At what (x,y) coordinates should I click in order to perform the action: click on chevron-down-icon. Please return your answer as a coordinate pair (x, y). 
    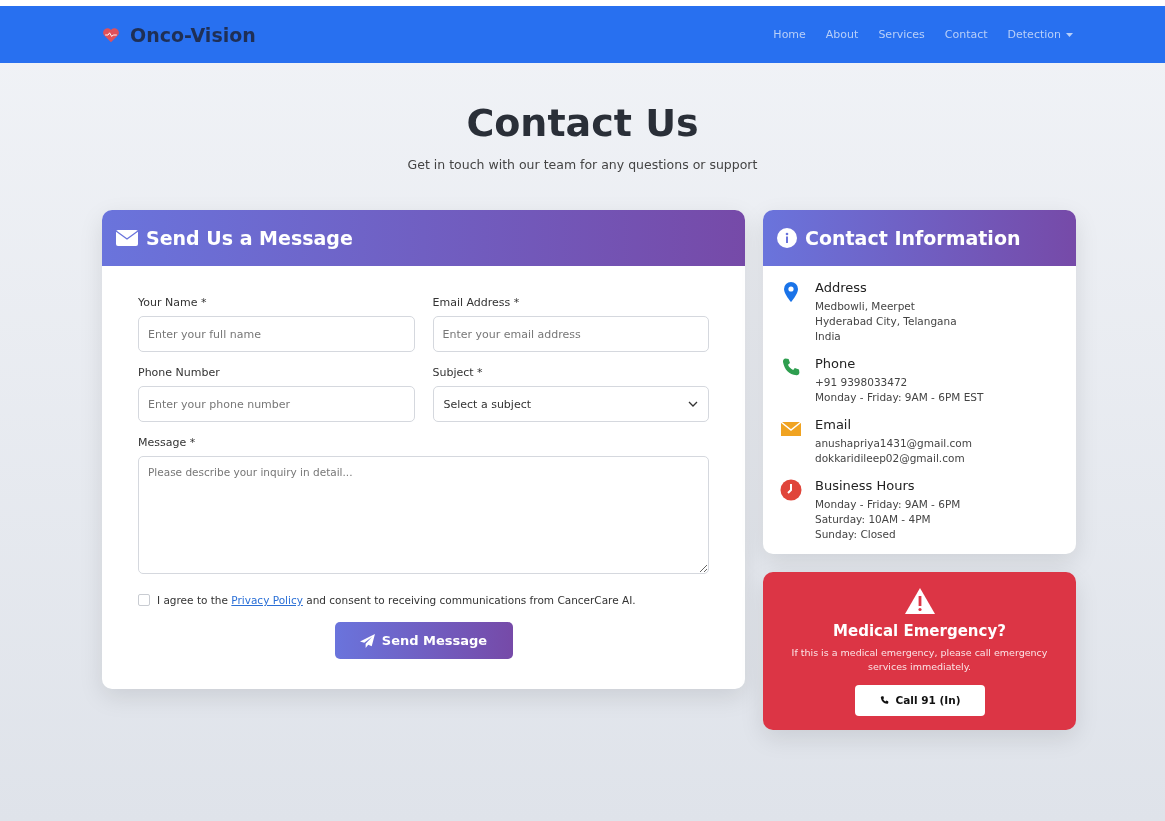
    Looking at the image, I should click on (693, 404).